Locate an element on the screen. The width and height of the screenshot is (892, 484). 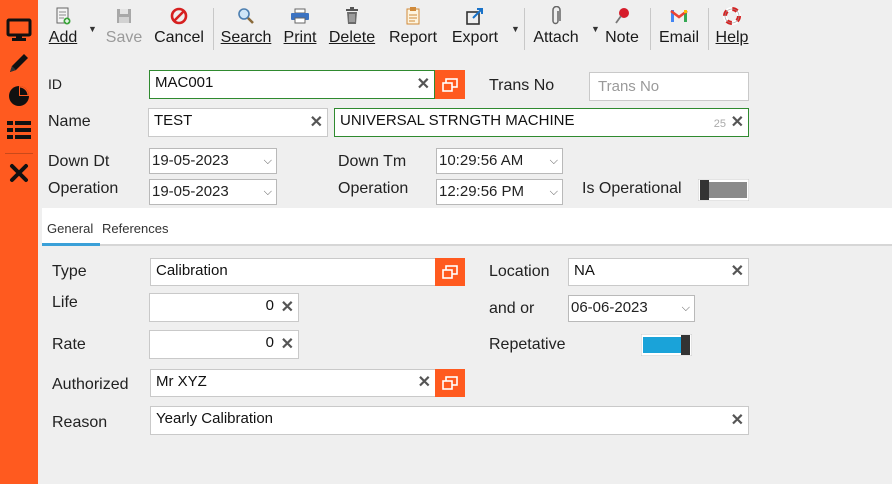
type-lookup-button is located at coordinates (450, 272).